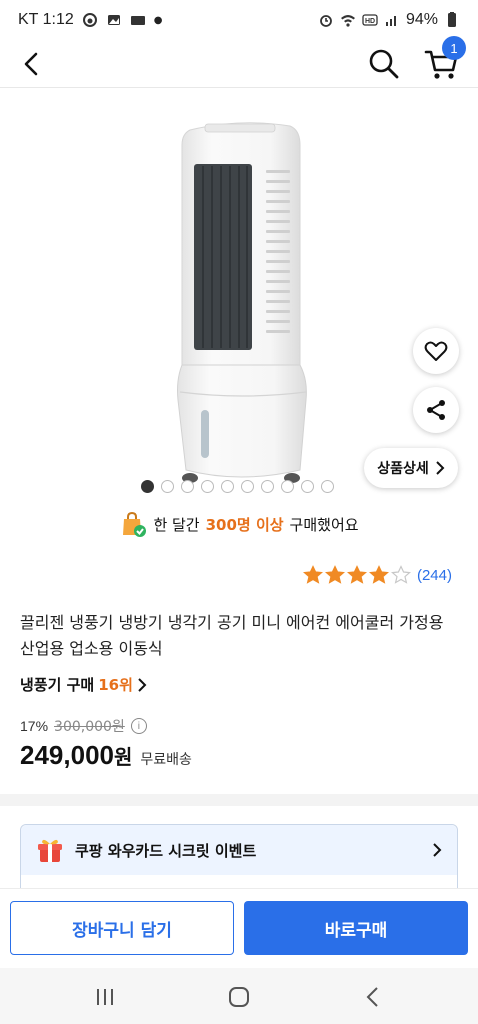 This screenshot has width=478, height=1024. I want to click on app-notification-icon, so click(89, 20).